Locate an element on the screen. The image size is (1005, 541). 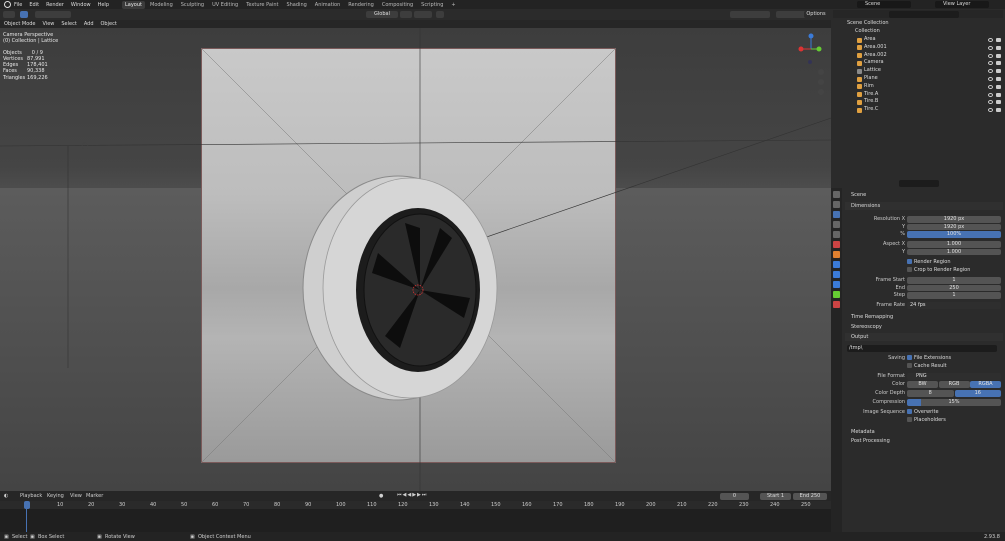
select-tool-icon is located at coordinates (24, 14).